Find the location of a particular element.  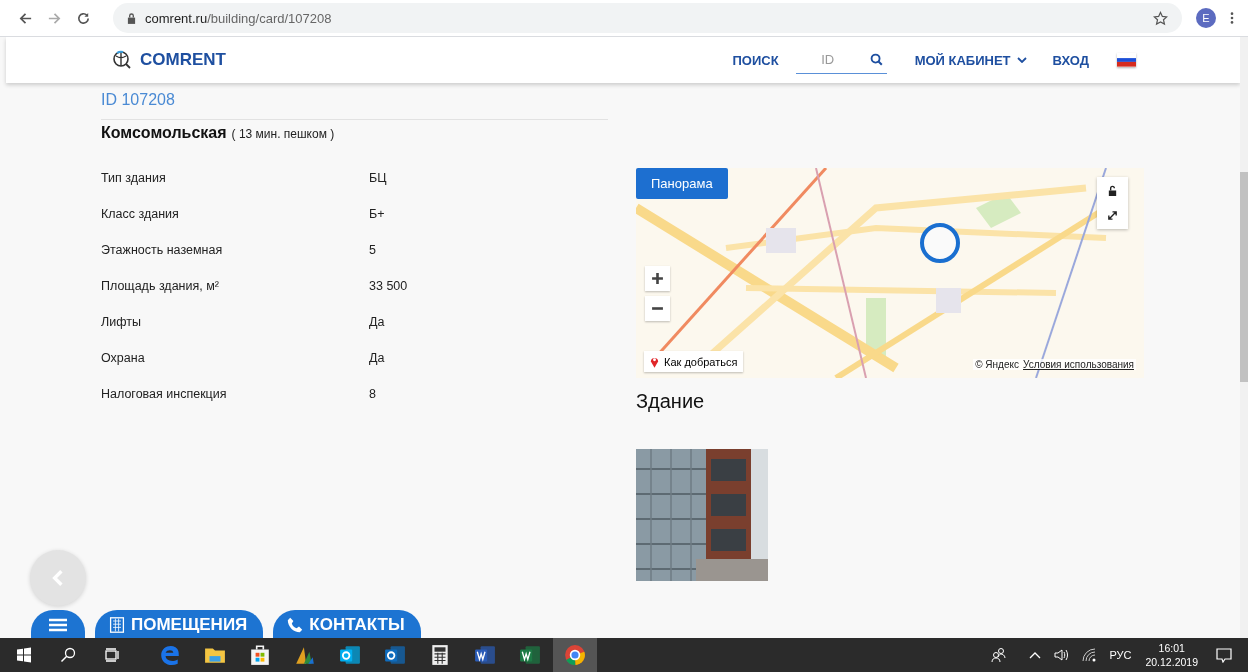

task-view-icon is located at coordinates (112, 655).